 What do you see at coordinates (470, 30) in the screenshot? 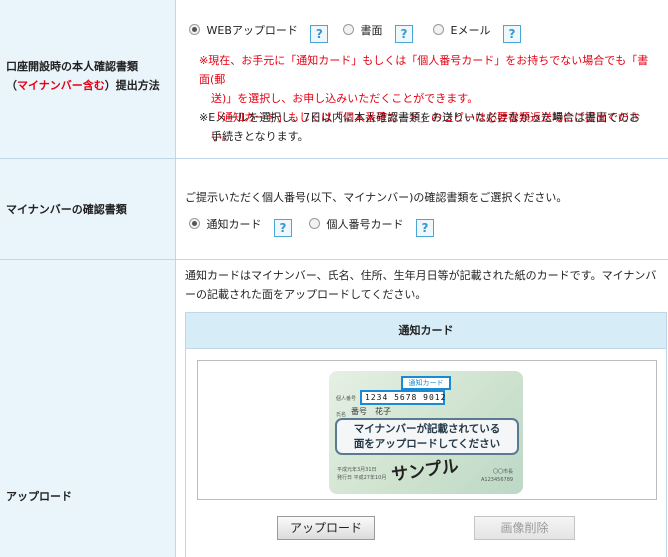
I see `email-label: Eメール` at bounding box center [470, 30].